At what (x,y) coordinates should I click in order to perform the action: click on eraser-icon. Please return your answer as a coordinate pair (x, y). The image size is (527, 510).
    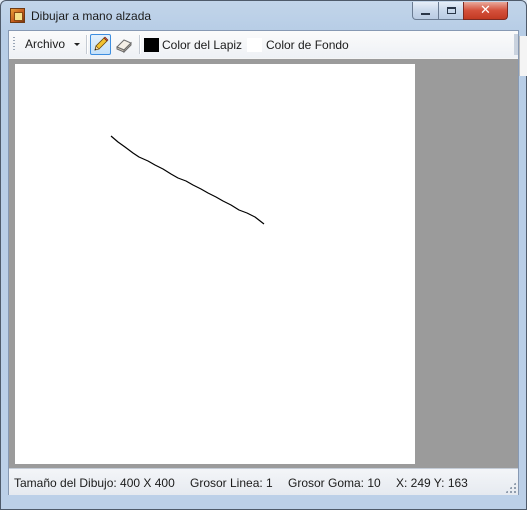
    Looking at the image, I should click on (124, 46).